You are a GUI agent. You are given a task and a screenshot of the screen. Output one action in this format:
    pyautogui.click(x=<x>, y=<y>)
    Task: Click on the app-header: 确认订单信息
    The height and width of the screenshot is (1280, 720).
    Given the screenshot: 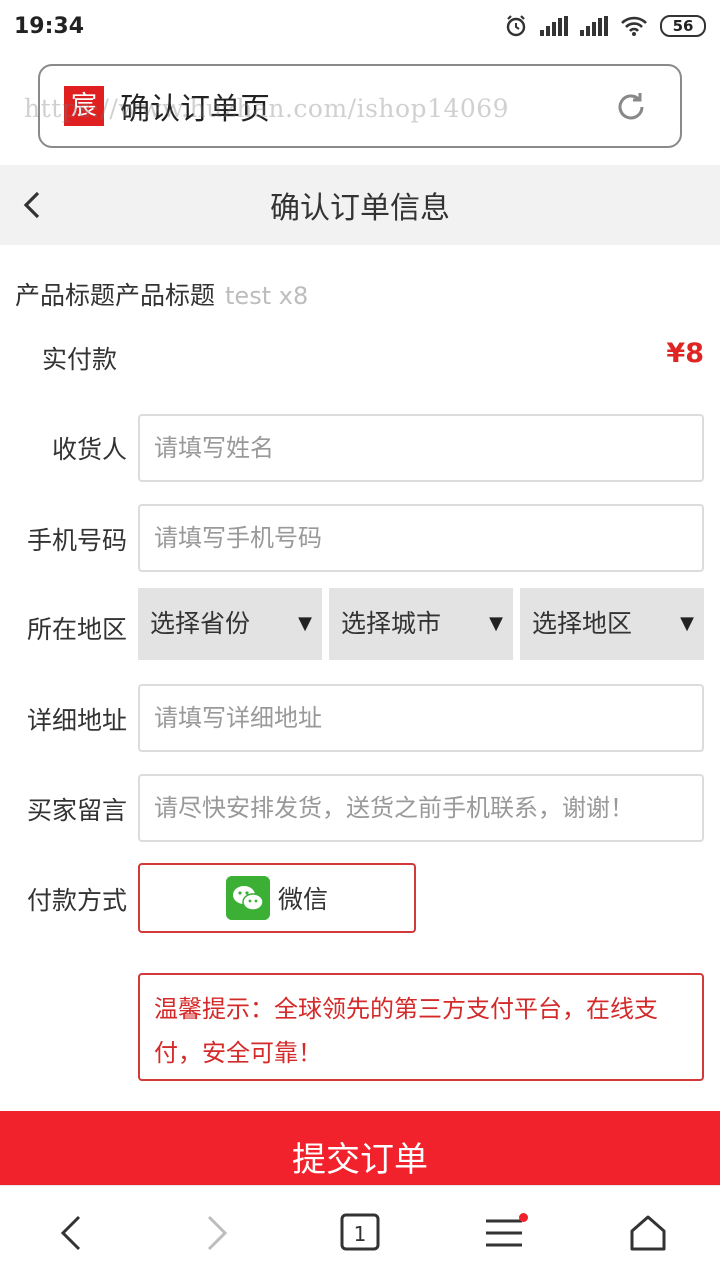 What is the action you would take?
    pyautogui.click(x=360, y=205)
    